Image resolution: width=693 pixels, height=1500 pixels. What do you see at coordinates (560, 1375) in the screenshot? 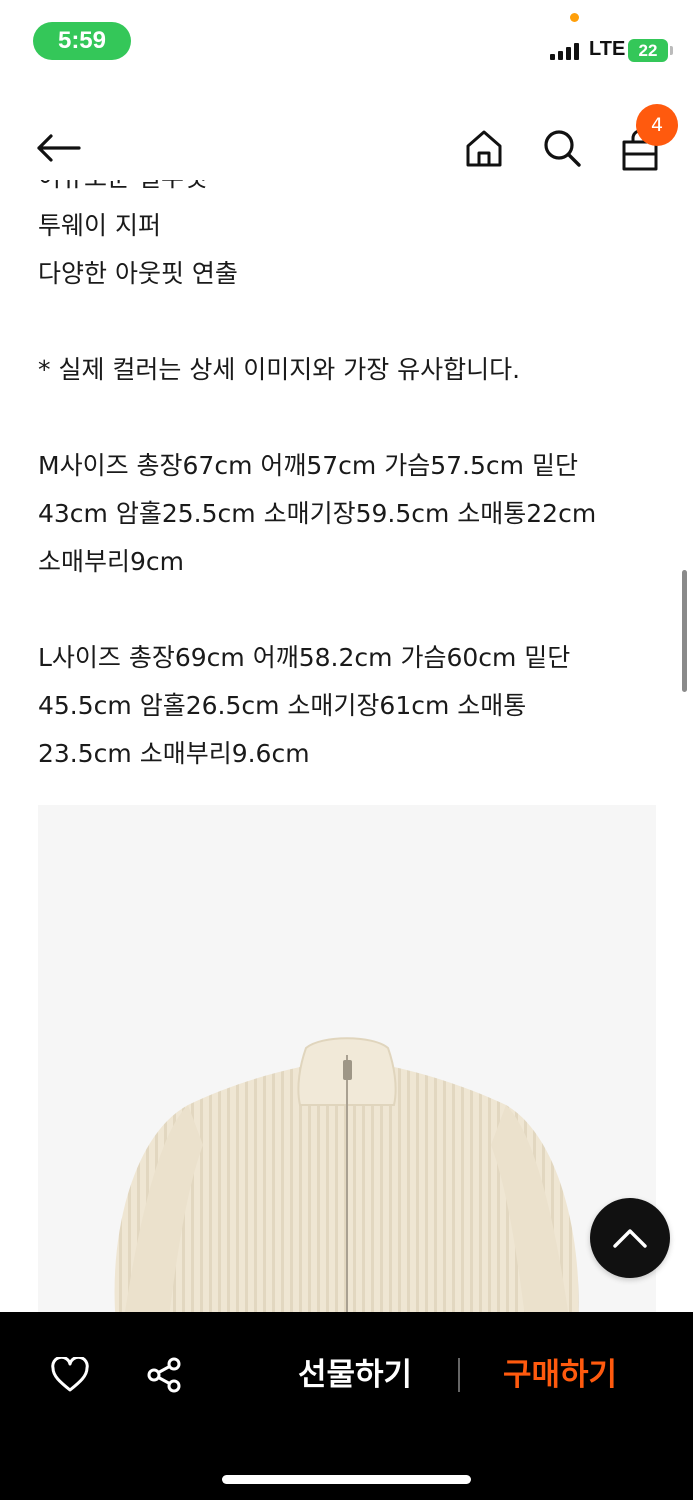
I see `buy-button: 구매하기` at bounding box center [560, 1375].